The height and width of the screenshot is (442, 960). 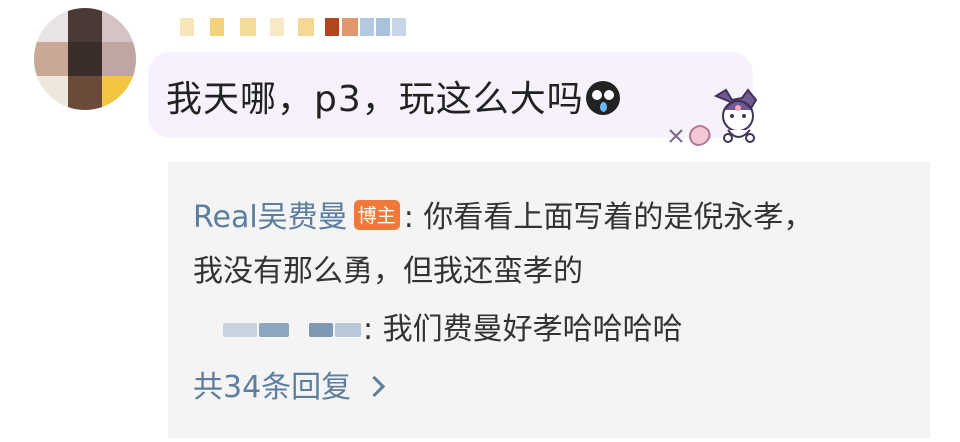 I want to click on comment-text: 我天哪，p3，玩这么大吗, so click(x=393, y=96).